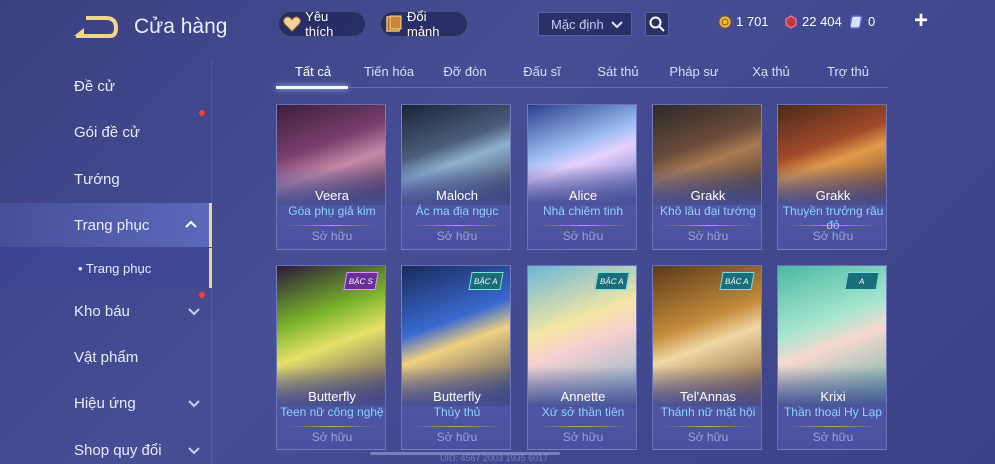 Image resolution: width=995 pixels, height=464 pixels. I want to click on sort-dropdown: Mặc định, so click(585, 24).